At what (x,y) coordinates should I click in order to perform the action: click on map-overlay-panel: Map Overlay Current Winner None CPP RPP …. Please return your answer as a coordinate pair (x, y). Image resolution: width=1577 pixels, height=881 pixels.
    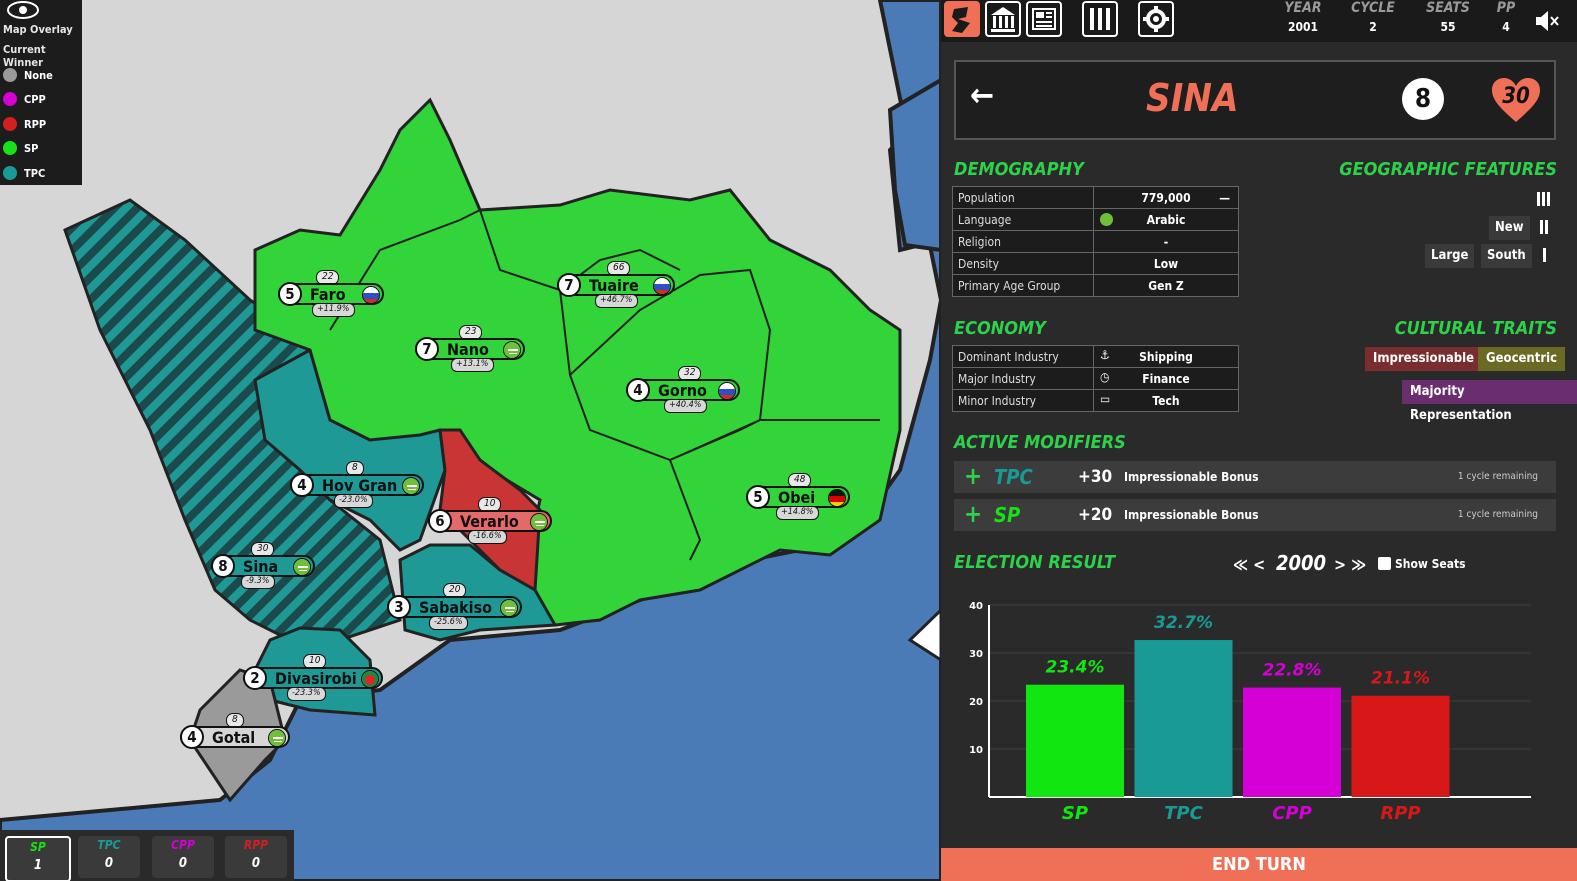
    Looking at the image, I should click on (41, 92).